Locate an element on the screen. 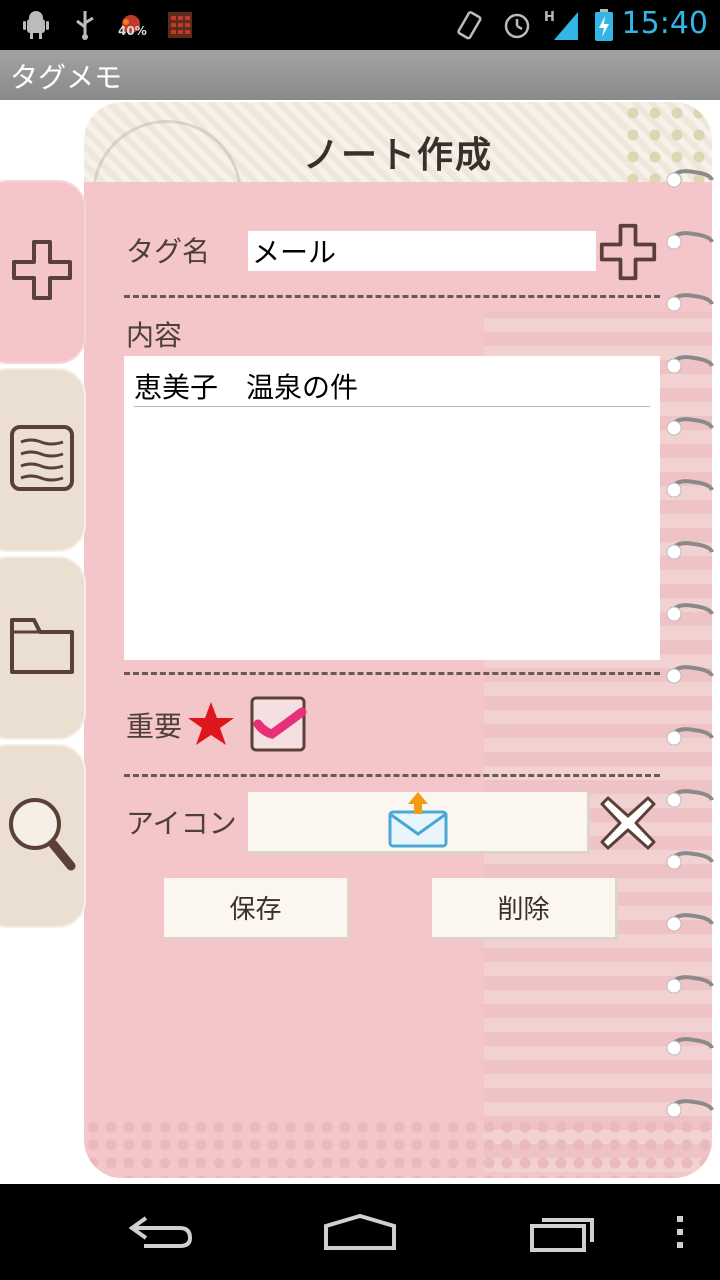 The height and width of the screenshot is (1280, 720). save-button: 保存 is located at coordinates (257, 909).